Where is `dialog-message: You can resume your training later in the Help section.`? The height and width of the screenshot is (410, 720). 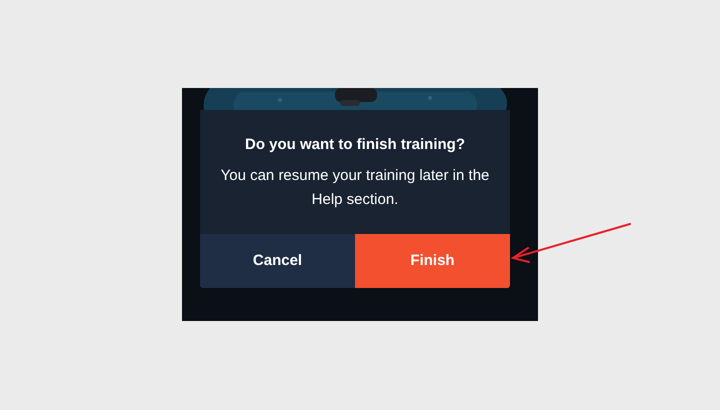 dialog-message: You can resume your training later in the Help section. is located at coordinates (355, 188).